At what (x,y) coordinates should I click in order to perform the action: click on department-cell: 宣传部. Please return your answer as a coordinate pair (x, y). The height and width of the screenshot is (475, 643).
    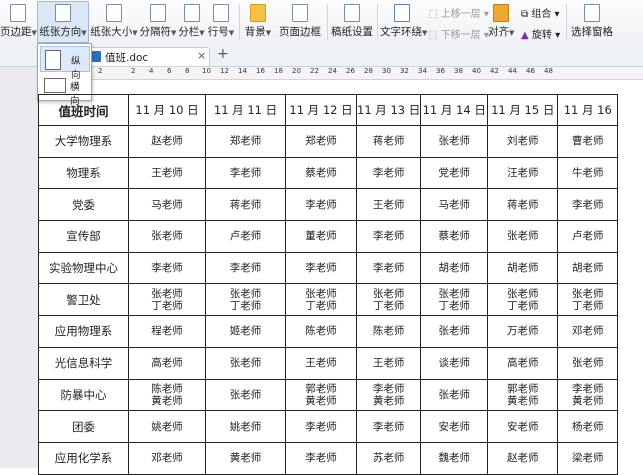
    Looking at the image, I should click on (83, 236).